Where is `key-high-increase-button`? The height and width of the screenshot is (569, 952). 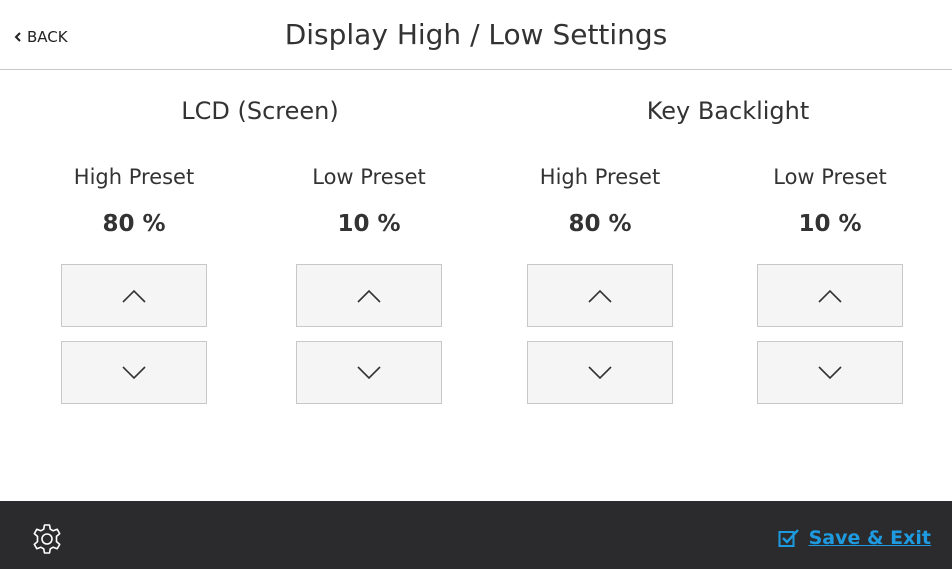 key-high-increase-button is located at coordinates (600, 295).